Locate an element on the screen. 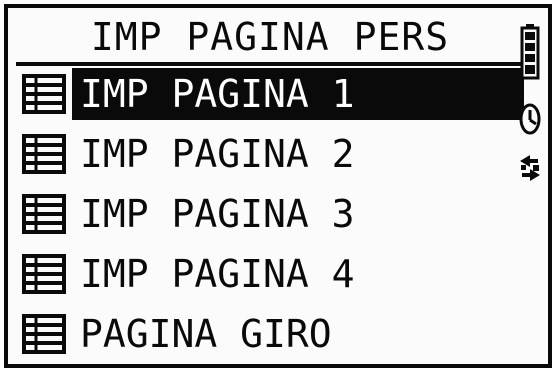  menu-item-pagina-giro: PAGINA GIRO is located at coordinates (270, 334).